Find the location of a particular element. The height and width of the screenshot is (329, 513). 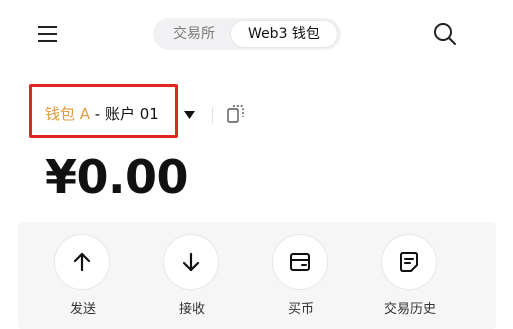

tab-exchange: 交易所 is located at coordinates (194, 34).